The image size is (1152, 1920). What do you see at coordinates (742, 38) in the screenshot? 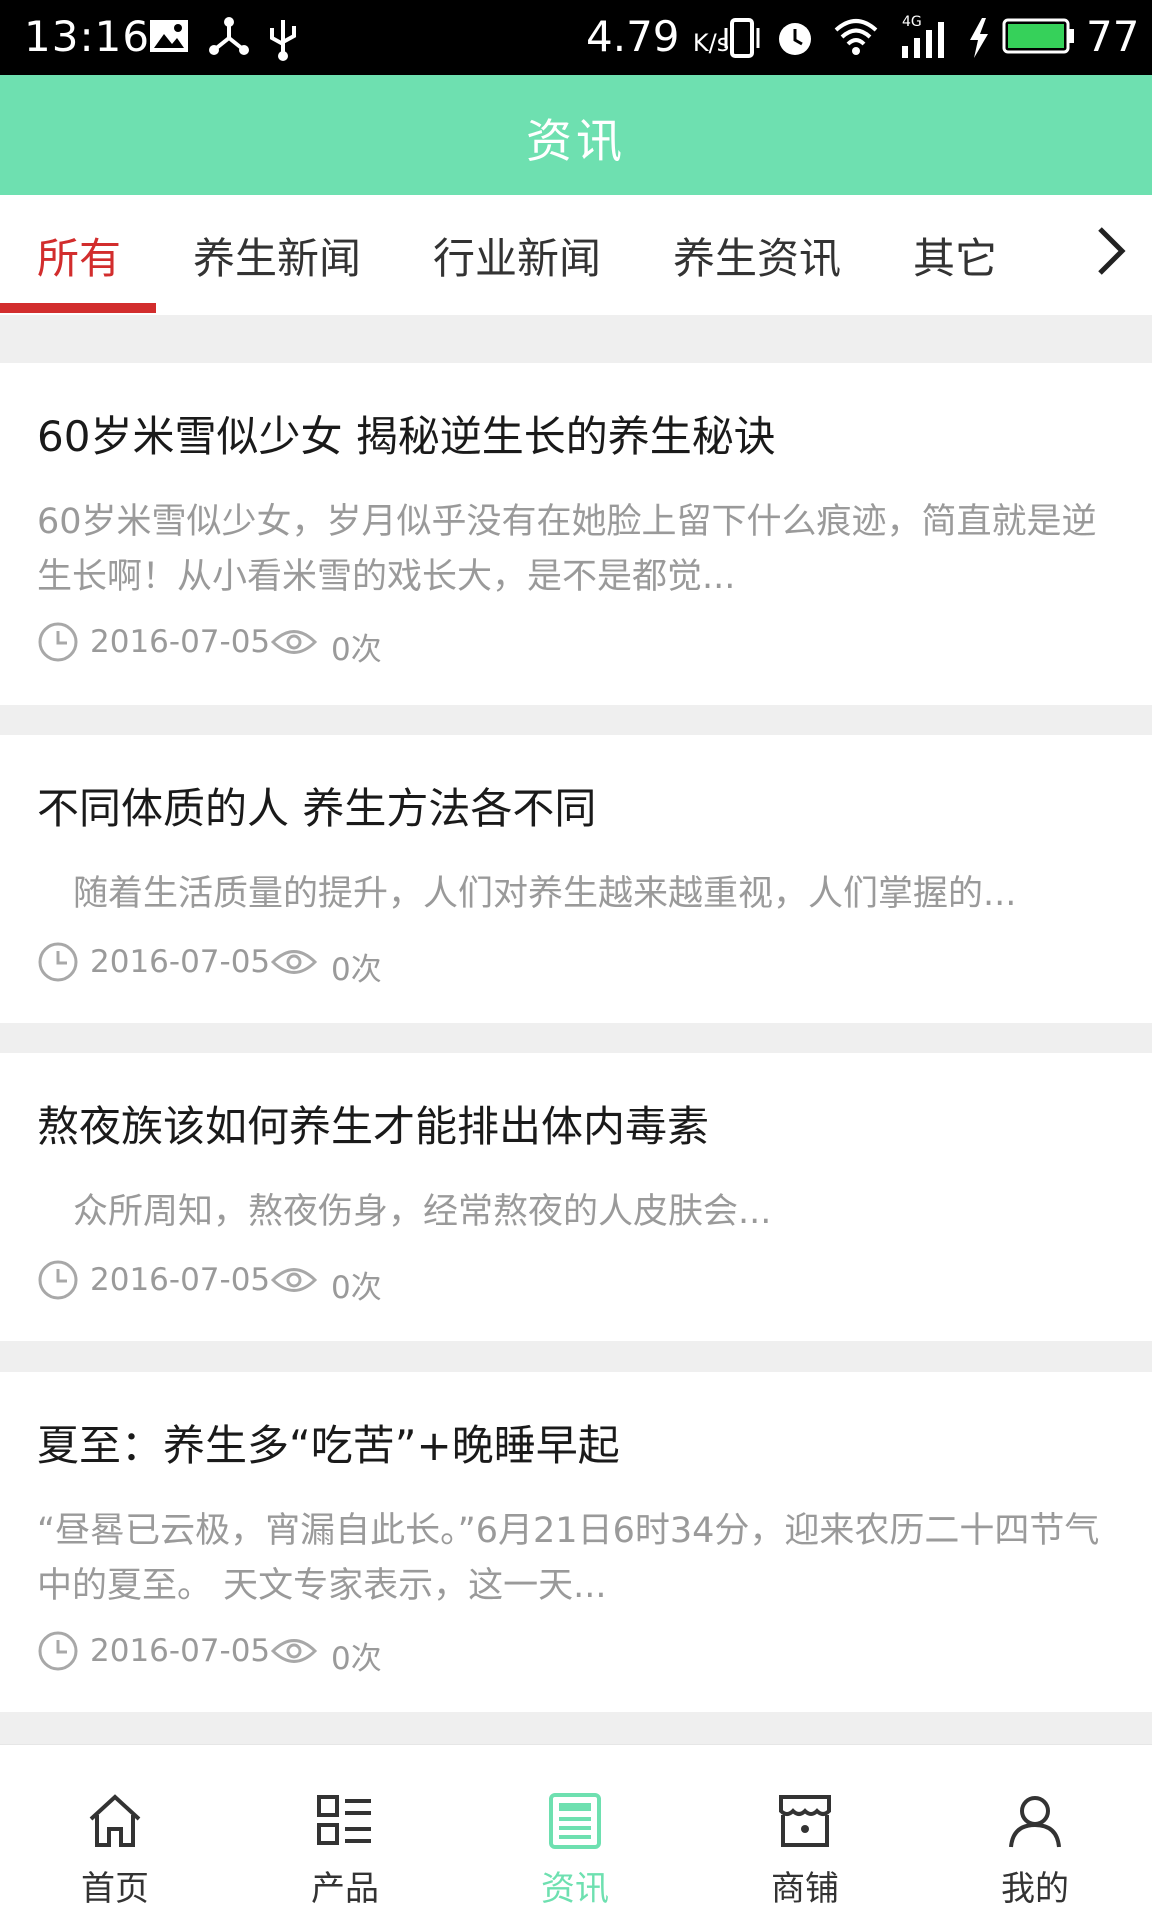
I see `vibrate-icon` at bounding box center [742, 38].